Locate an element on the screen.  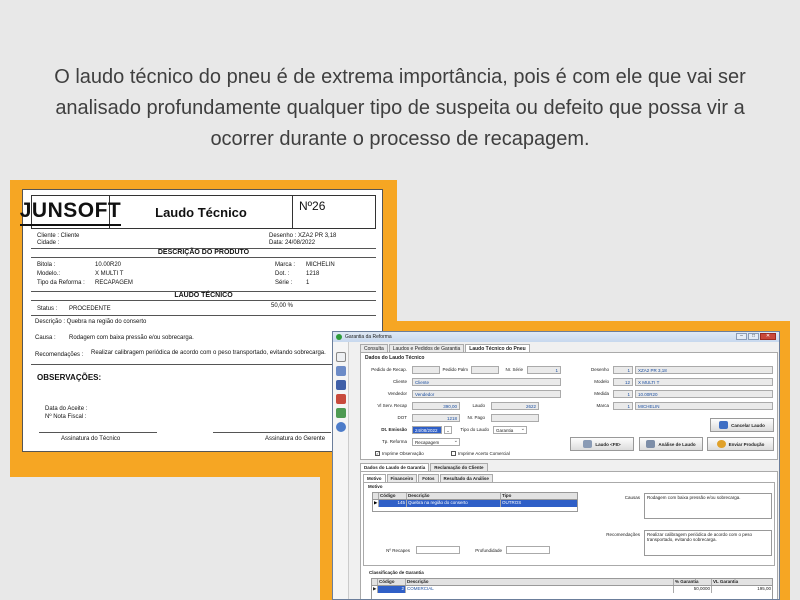
motivo-title: Motivo is located at coordinates (375, 486).